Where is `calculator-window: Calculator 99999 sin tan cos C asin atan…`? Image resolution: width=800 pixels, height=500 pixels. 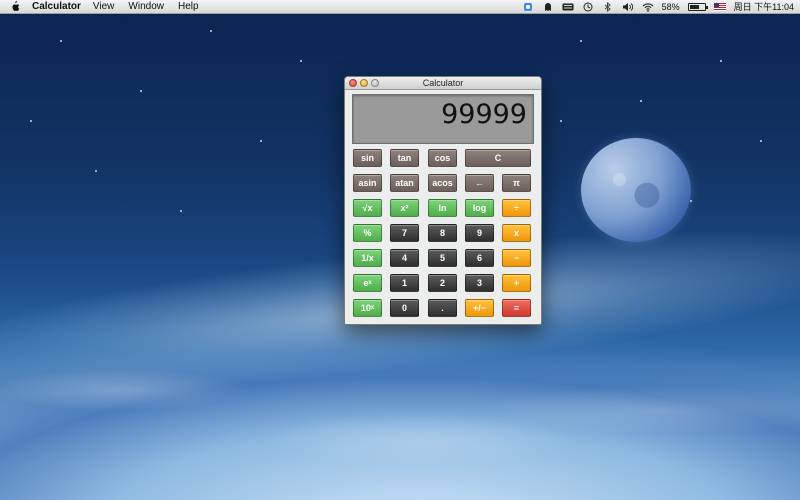 calculator-window: Calculator 99999 sin tan cos C asin atan… is located at coordinates (443, 200).